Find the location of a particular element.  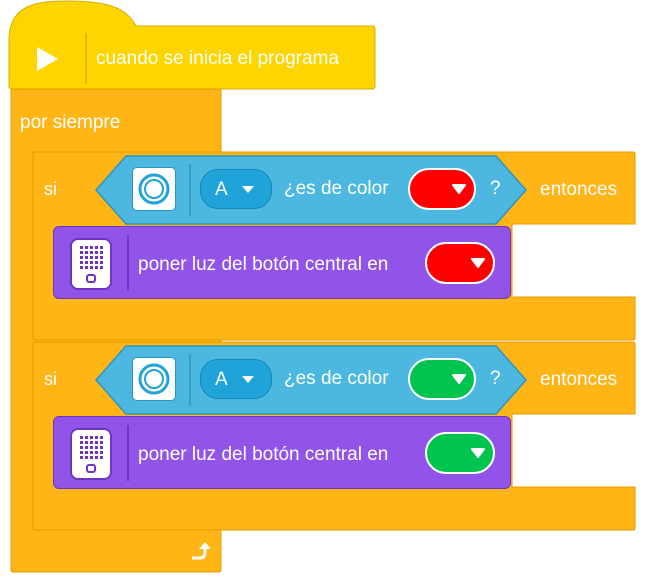

event-block: cuando se inicia el programa is located at coordinates (192, 45).